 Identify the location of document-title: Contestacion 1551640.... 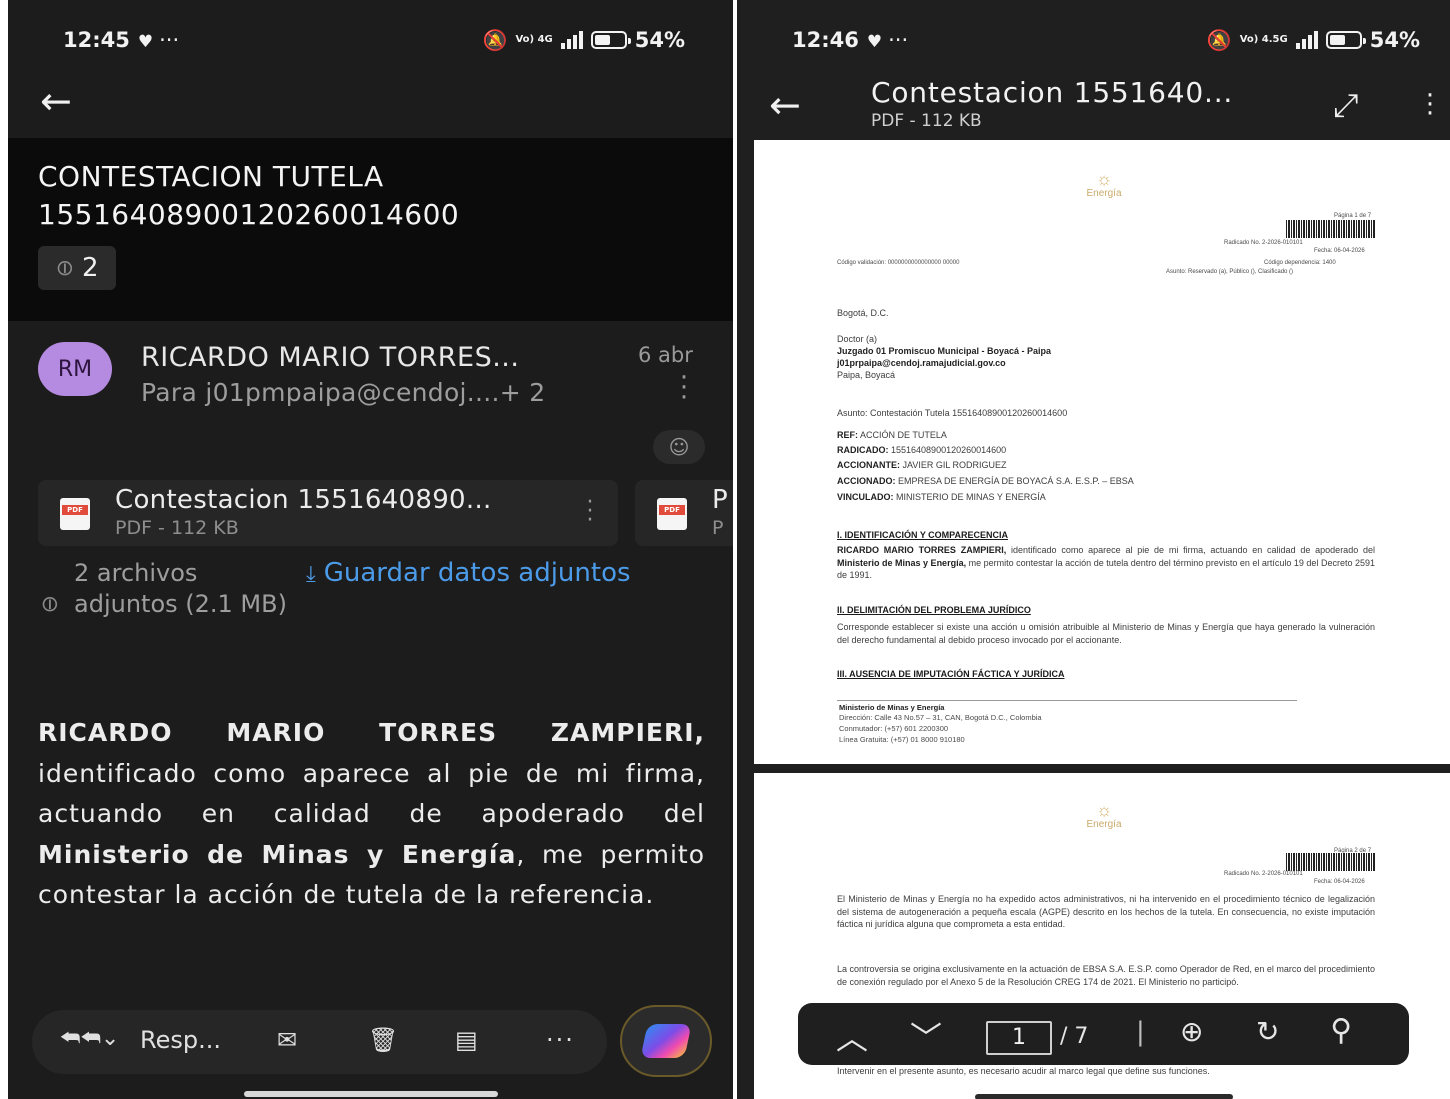
(1052, 92).